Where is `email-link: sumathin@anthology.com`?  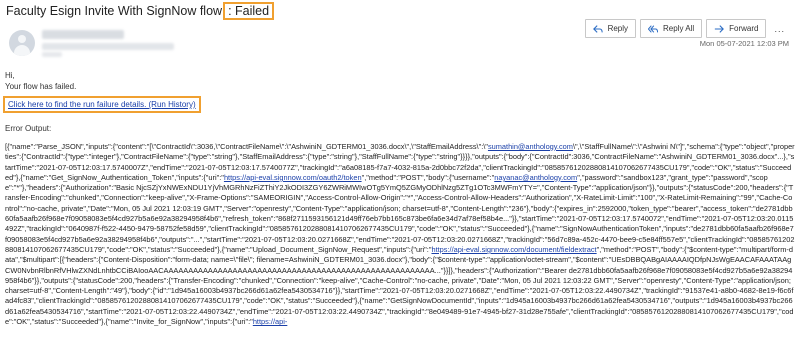 email-link: sumathin@anthology.com is located at coordinates (530, 146).